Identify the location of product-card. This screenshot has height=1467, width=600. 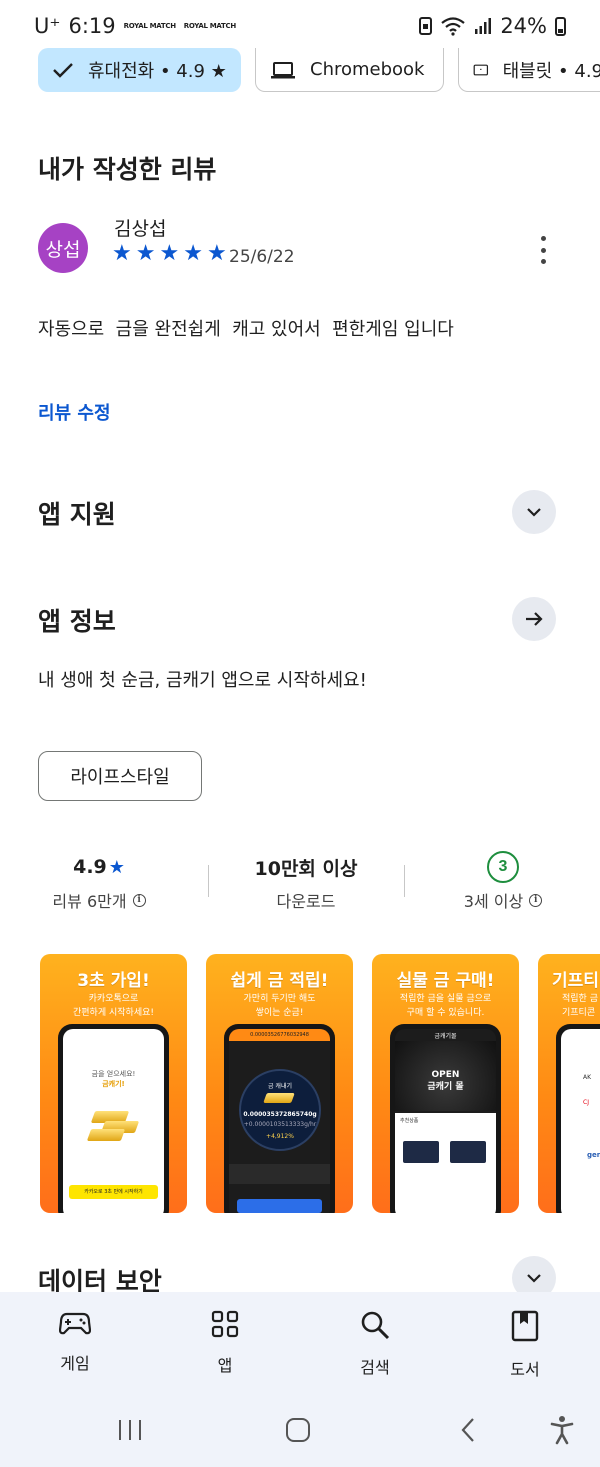
(468, 1152).